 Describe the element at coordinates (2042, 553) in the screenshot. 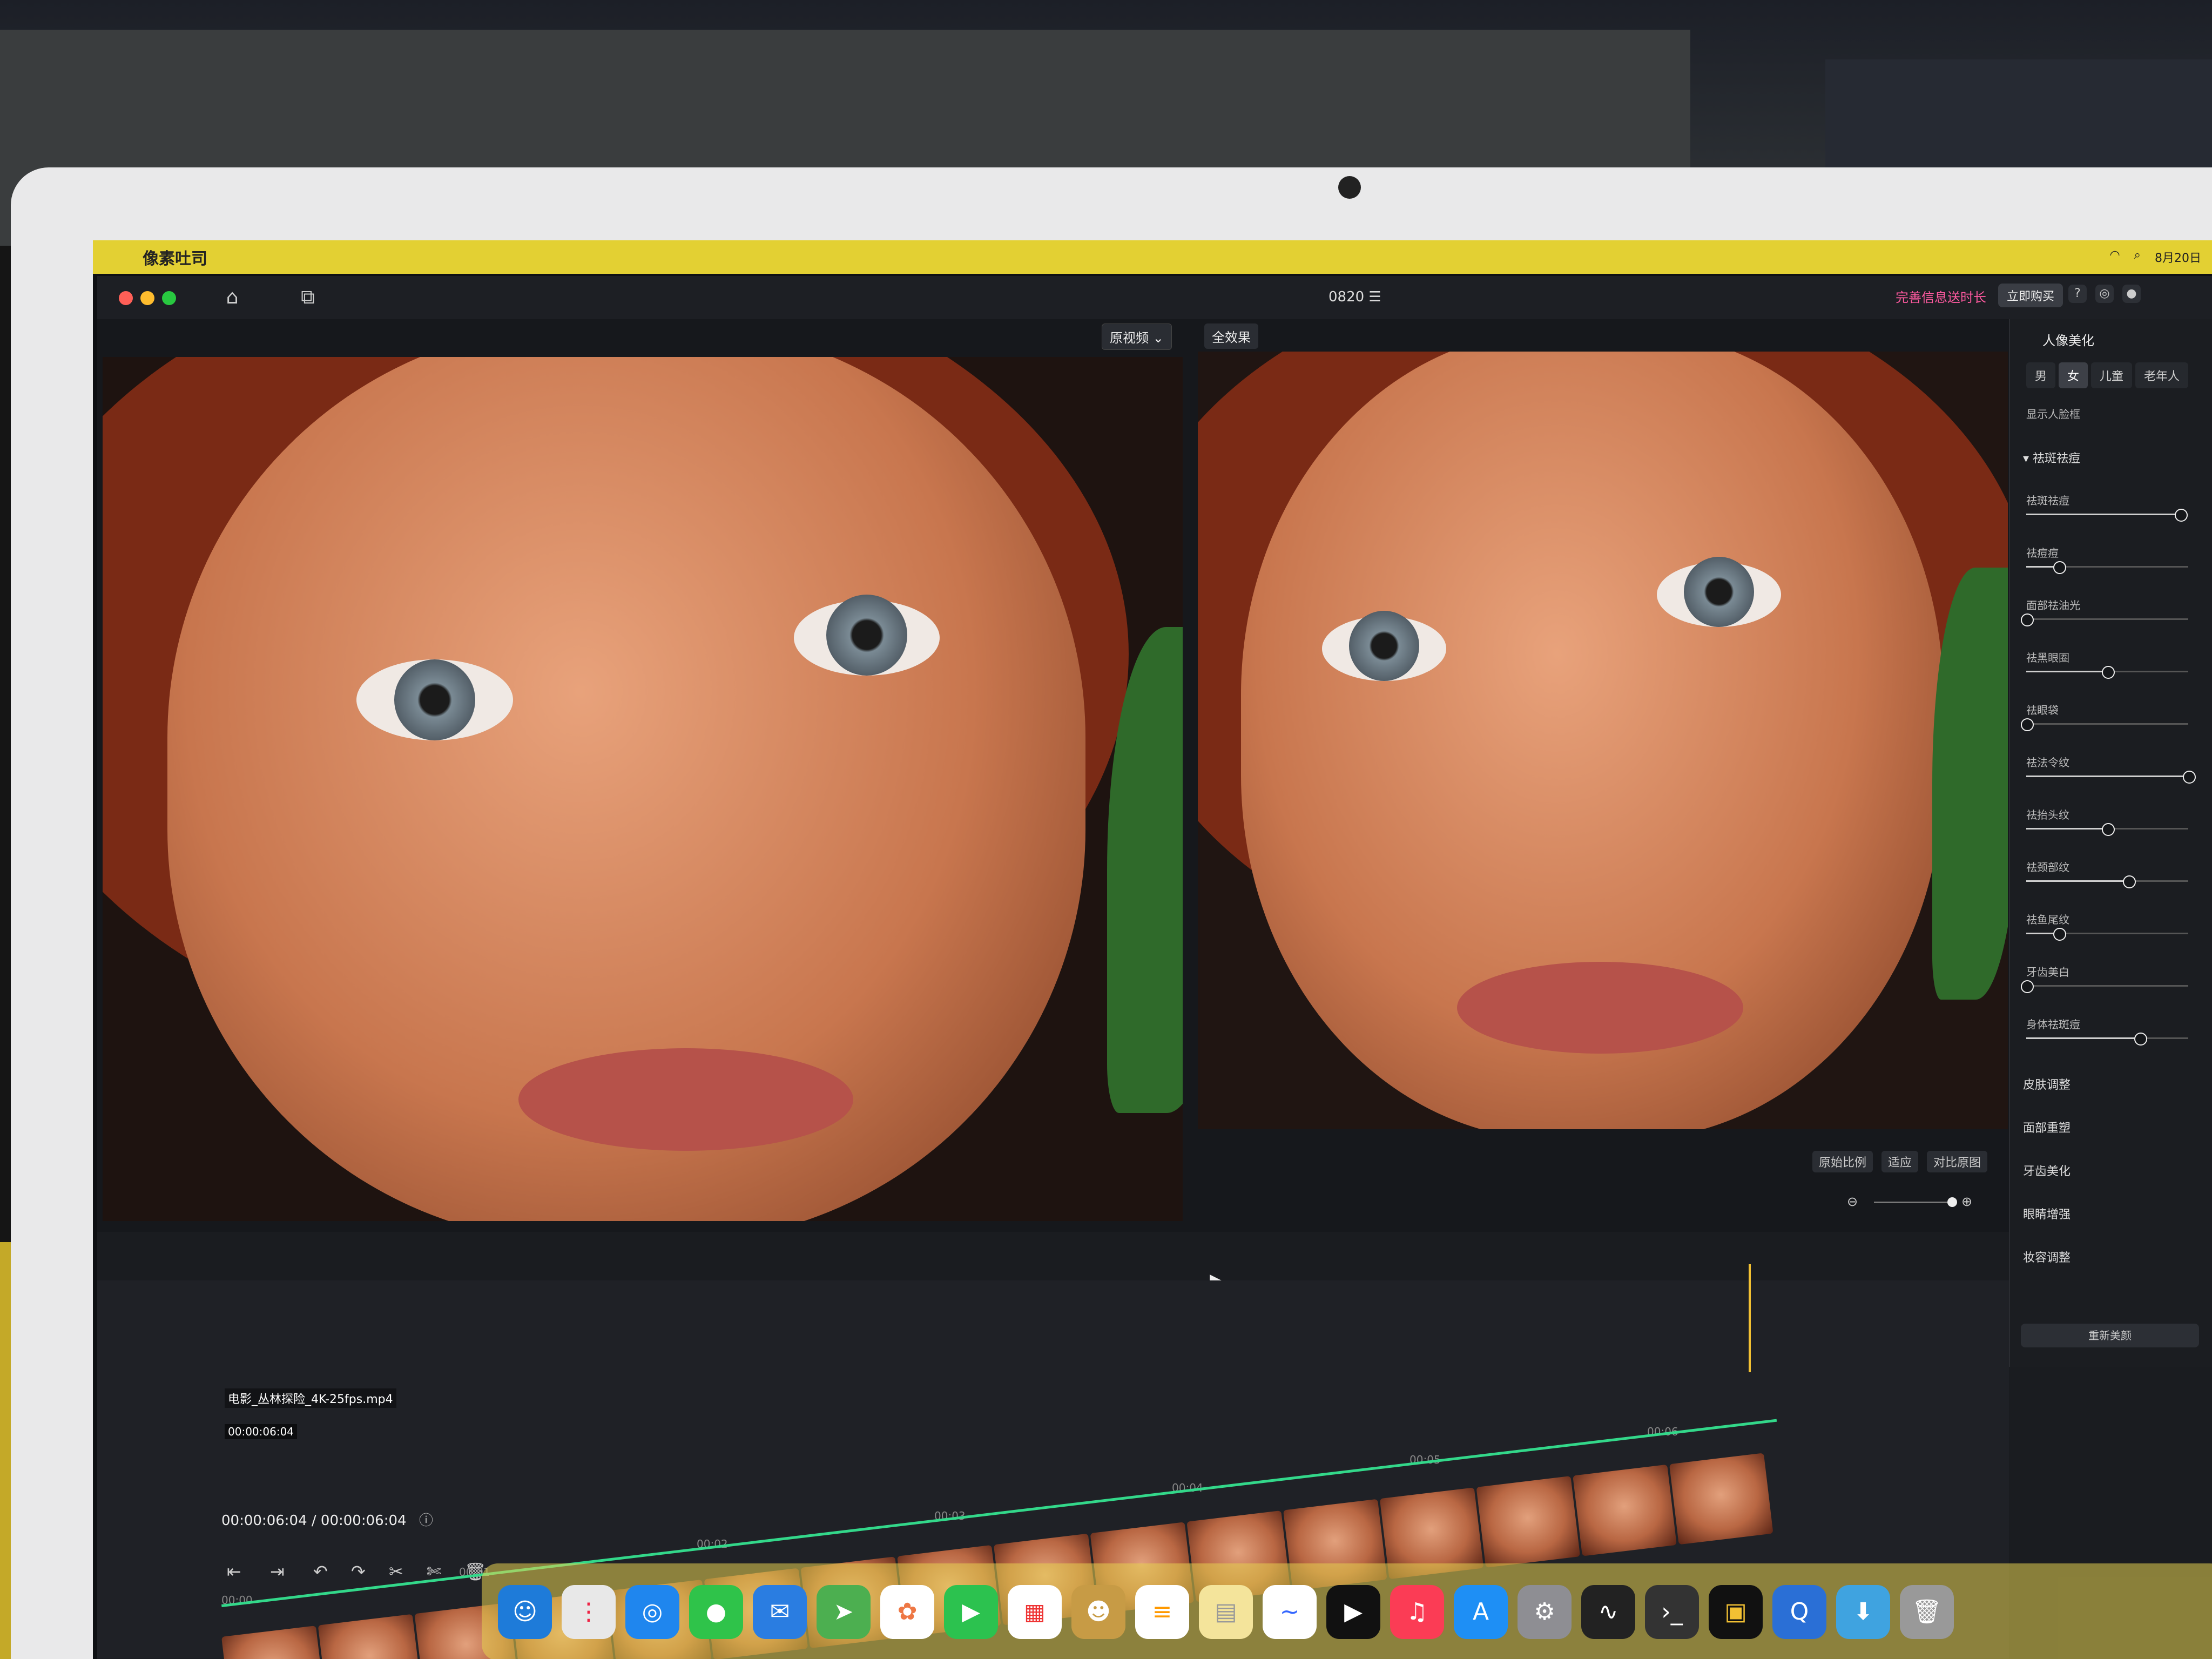

I see `slider-label: 祛痘痘` at that location.